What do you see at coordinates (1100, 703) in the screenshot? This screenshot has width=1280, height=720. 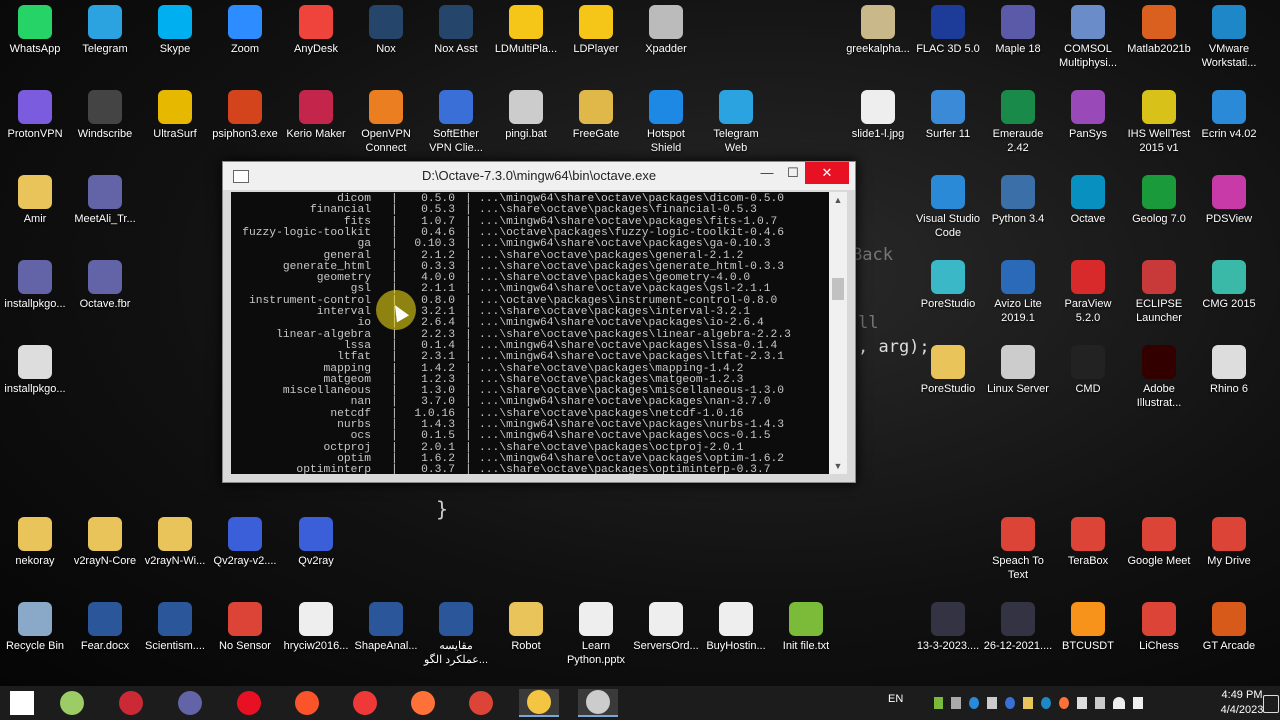 I see `battery-icon` at bounding box center [1100, 703].